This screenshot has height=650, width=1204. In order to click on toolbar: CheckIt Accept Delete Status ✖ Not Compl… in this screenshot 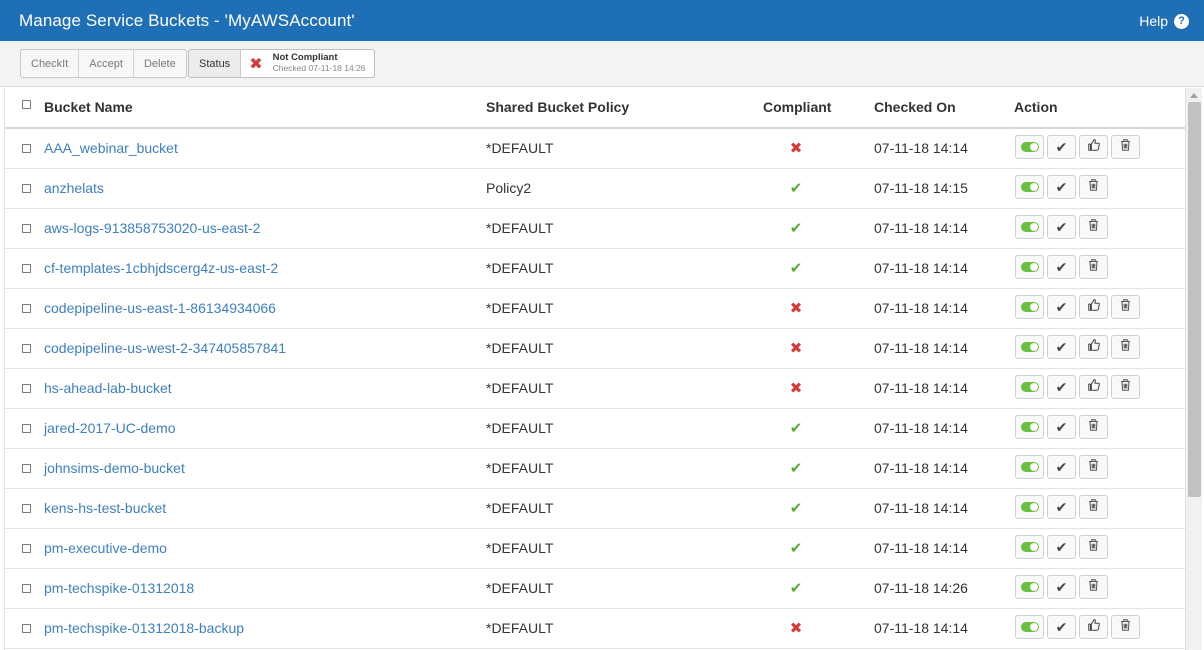, I will do `click(602, 64)`.